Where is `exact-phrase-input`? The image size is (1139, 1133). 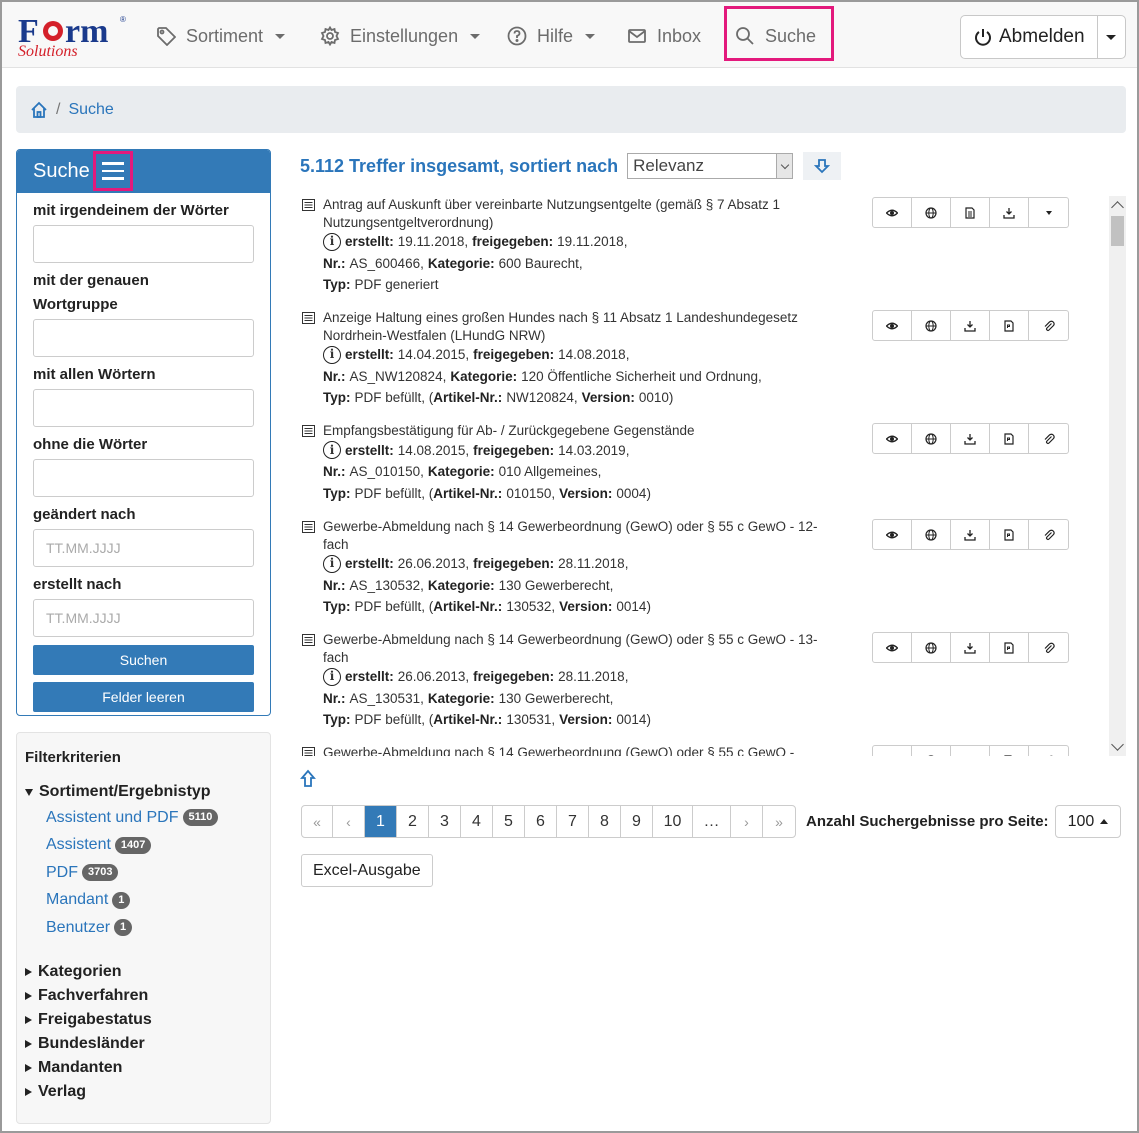 exact-phrase-input is located at coordinates (143, 338).